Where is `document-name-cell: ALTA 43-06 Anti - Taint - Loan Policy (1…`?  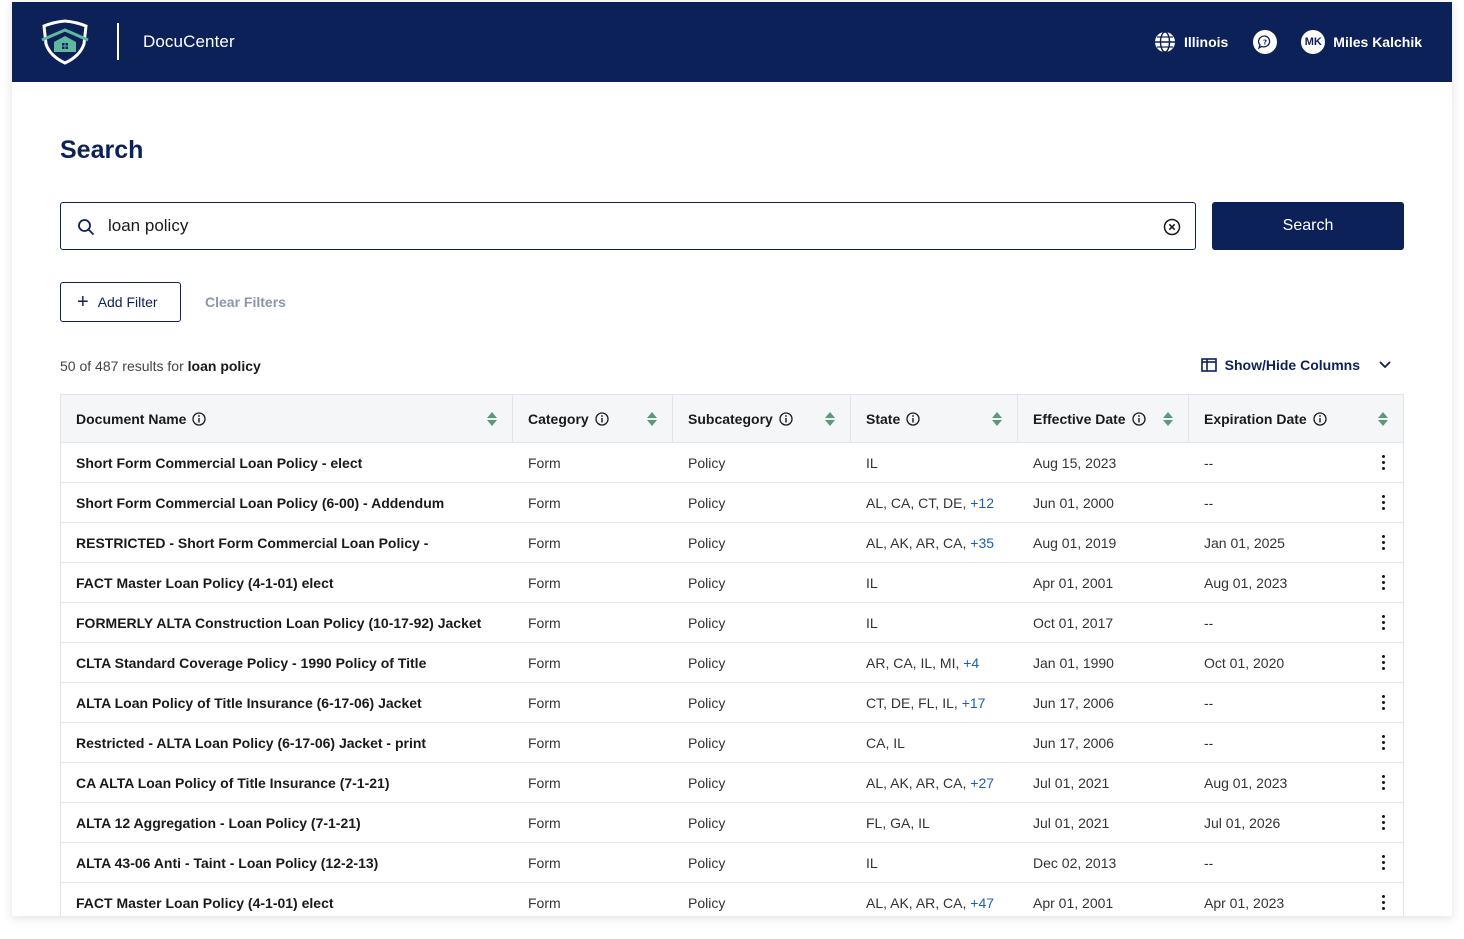 document-name-cell: ALTA 43-06 Anti - Taint - Loan Policy (1… is located at coordinates (287, 863).